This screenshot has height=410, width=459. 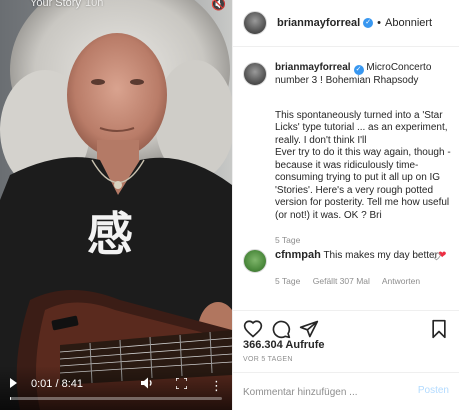 I want to click on action-bar, so click(x=346, y=325).